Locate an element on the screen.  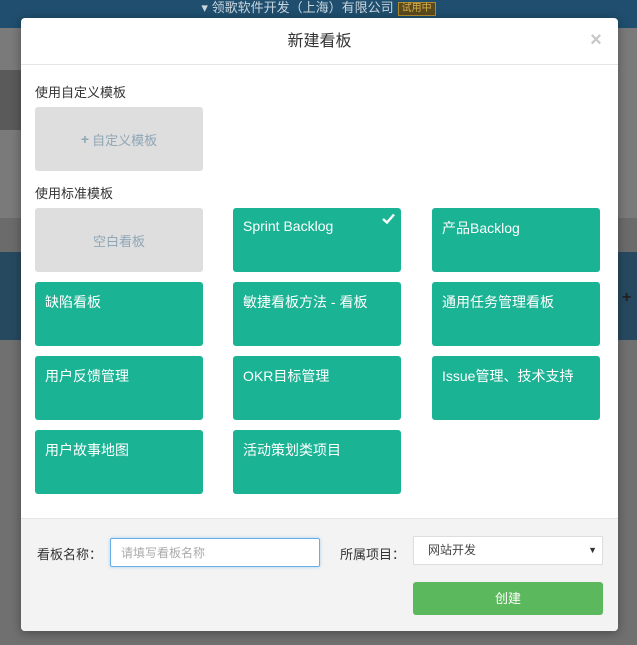
template-tile: 空白看板 is located at coordinates (119, 240).